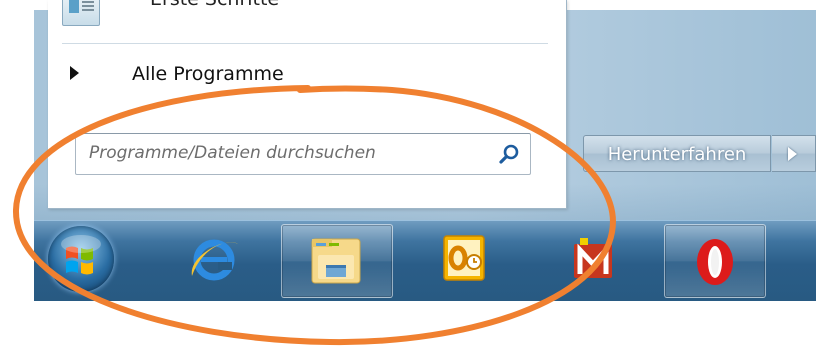 Image resolution: width=816 pixels, height=352 pixels. What do you see at coordinates (81, 255) in the screenshot?
I see `windows-logo-icon` at bounding box center [81, 255].